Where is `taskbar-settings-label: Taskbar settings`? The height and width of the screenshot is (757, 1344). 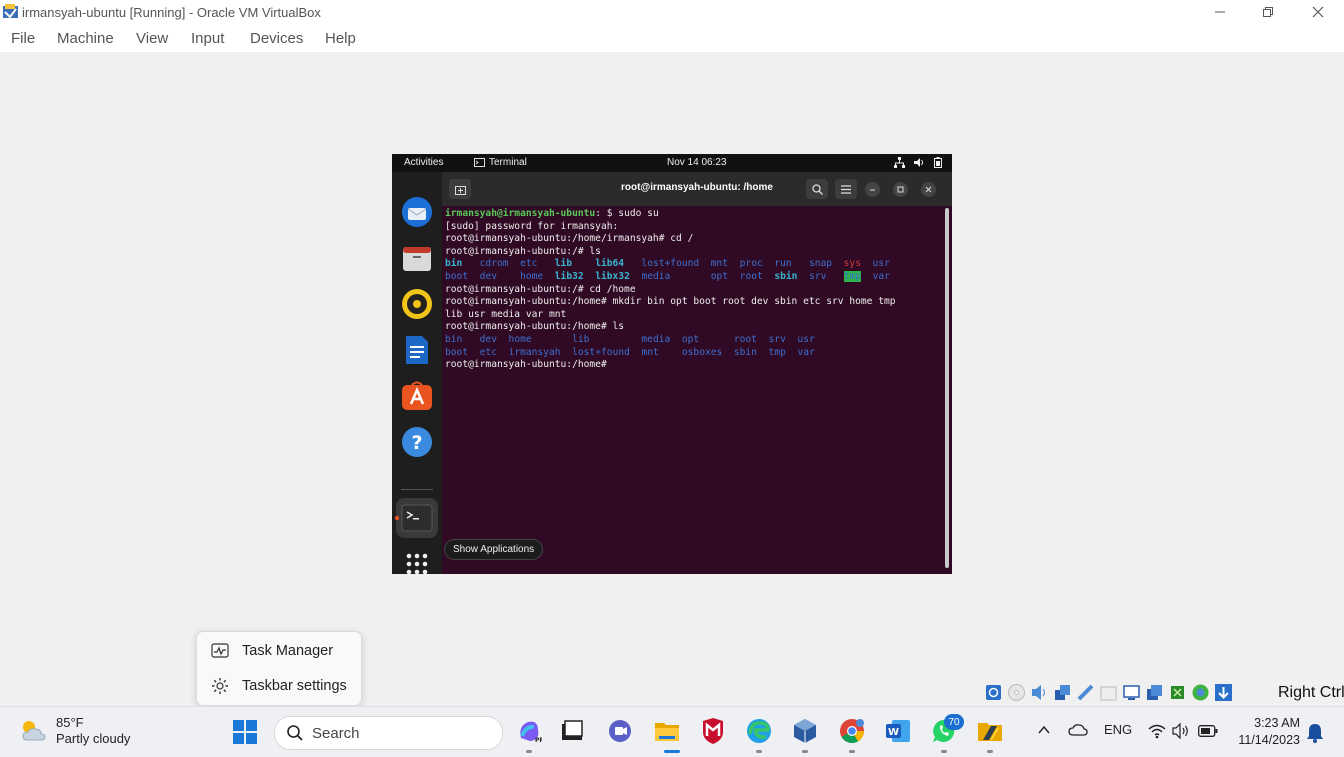
taskbar-settings-label: Taskbar settings is located at coordinates (294, 686).